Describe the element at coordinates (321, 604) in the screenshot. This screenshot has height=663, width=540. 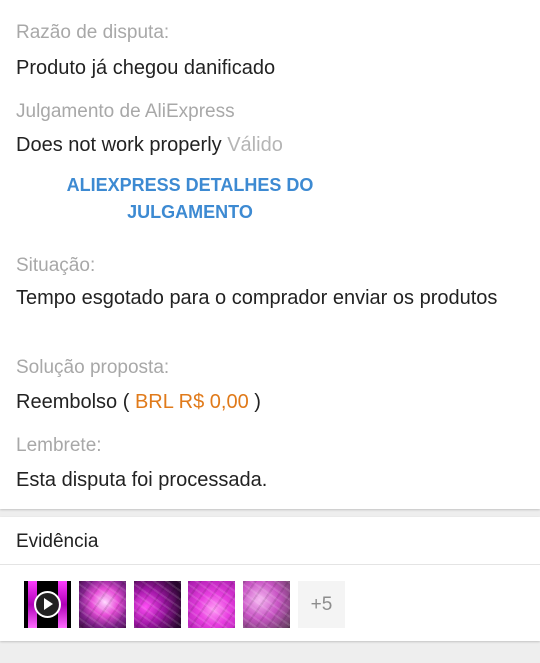
I see `more-evidence-button: +5` at that location.